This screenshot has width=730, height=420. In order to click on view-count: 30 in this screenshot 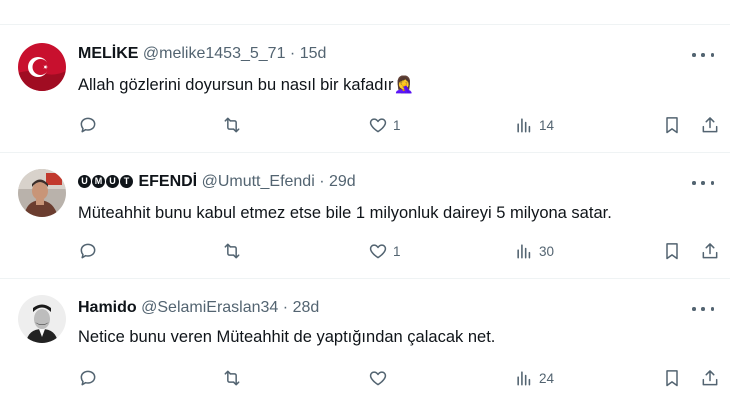, I will do `click(547, 251)`.